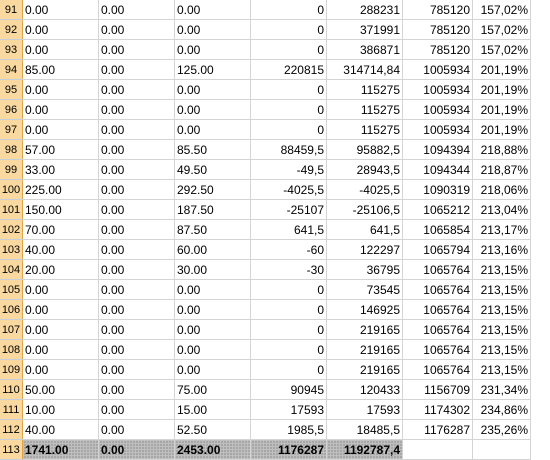 The height and width of the screenshot is (460, 550). Describe the element at coordinates (288, 409) in the screenshot. I see `cell: 17593` at that location.